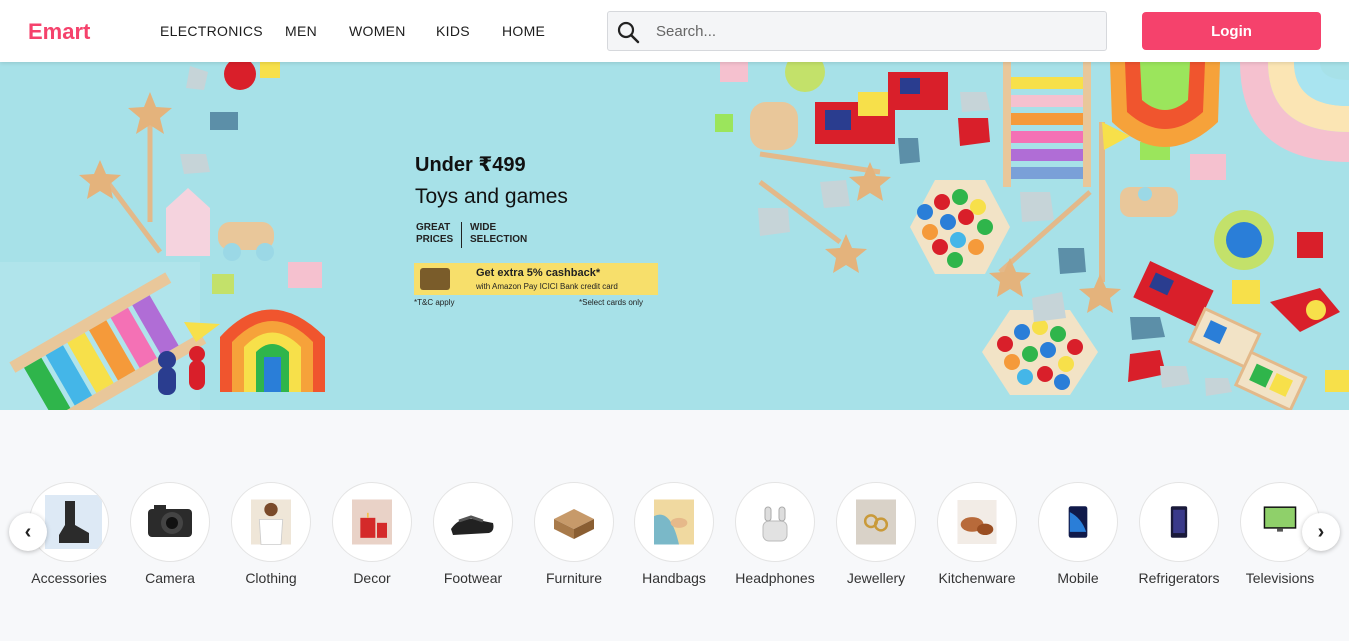 The width and height of the screenshot is (1349, 641). Describe the element at coordinates (435, 279) in the screenshot. I see `credit-card-icon` at that location.